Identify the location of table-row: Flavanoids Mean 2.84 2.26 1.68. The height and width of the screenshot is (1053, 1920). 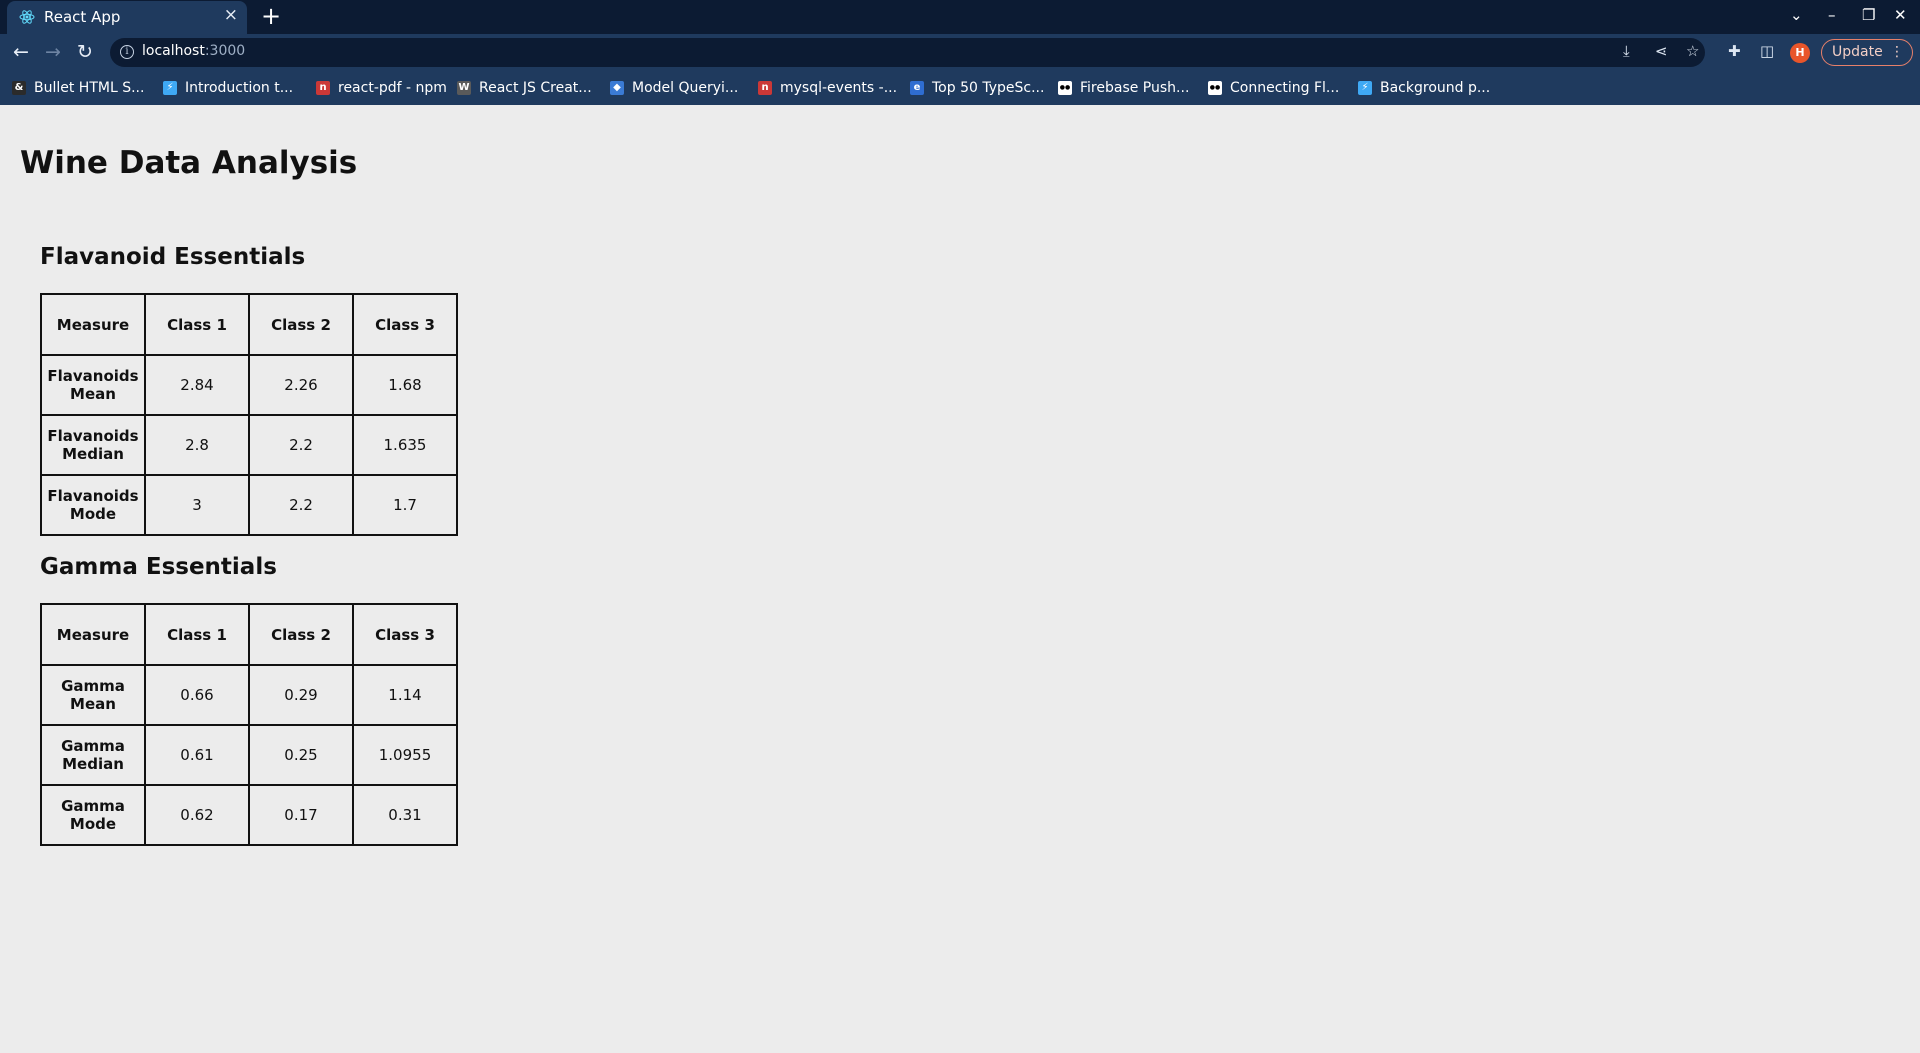
(249, 385).